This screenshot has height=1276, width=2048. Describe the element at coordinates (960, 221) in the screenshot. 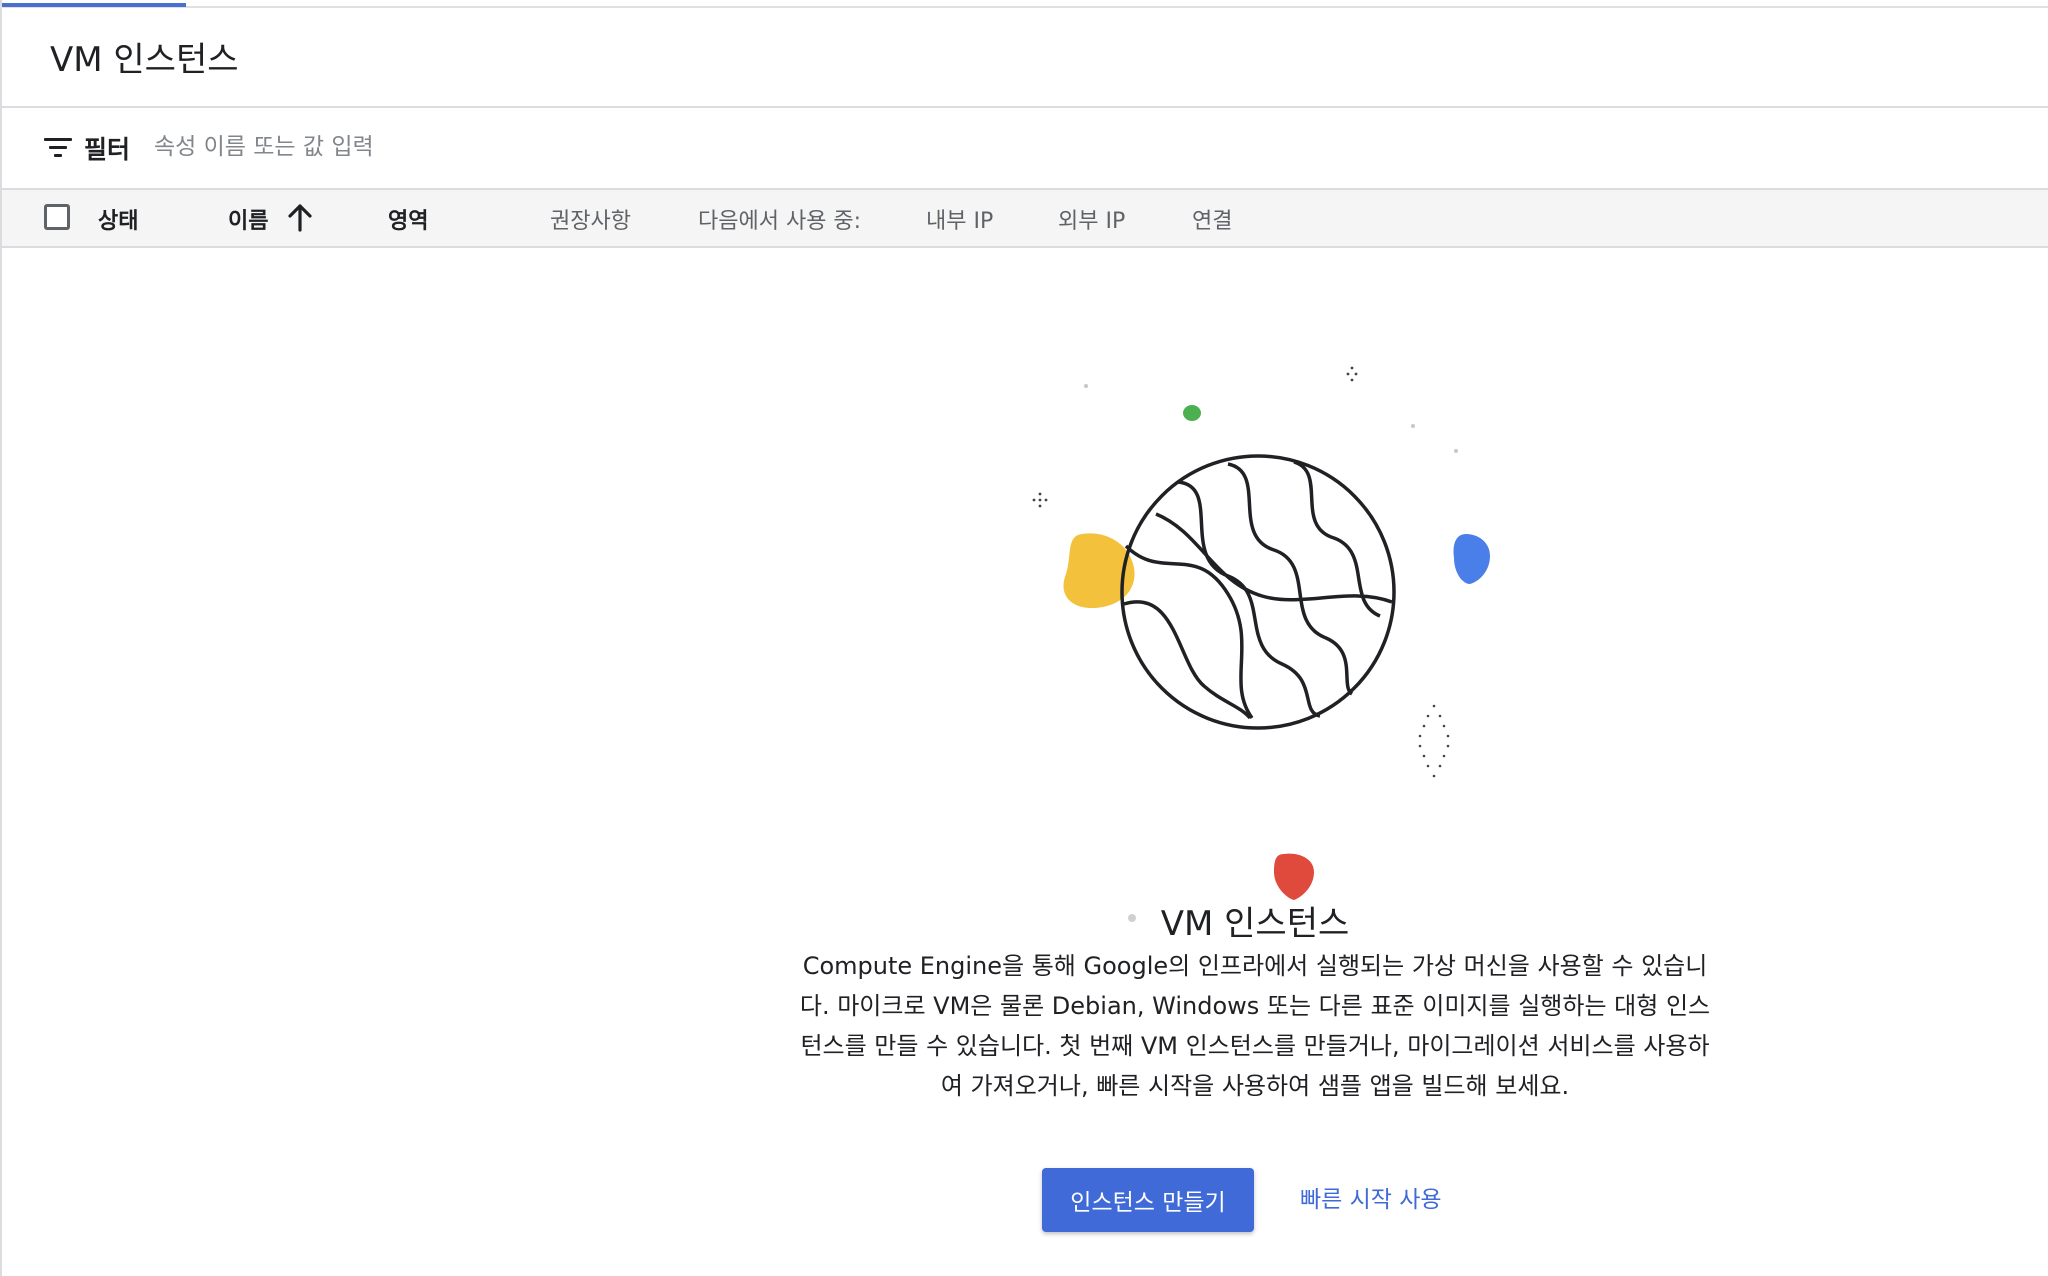

I see `column-header-internal-ip: 내부 IP` at that location.